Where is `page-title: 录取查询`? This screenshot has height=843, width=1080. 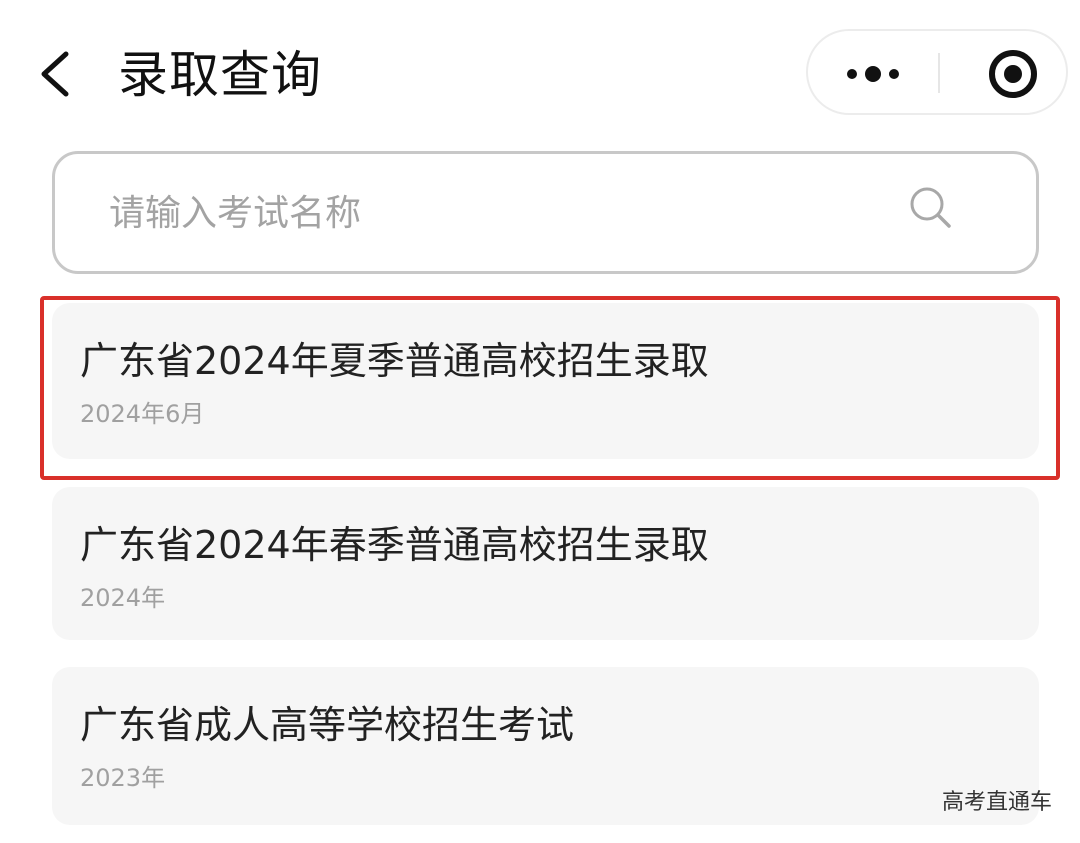 page-title: 录取查询 is located at coordinates (220, 75).